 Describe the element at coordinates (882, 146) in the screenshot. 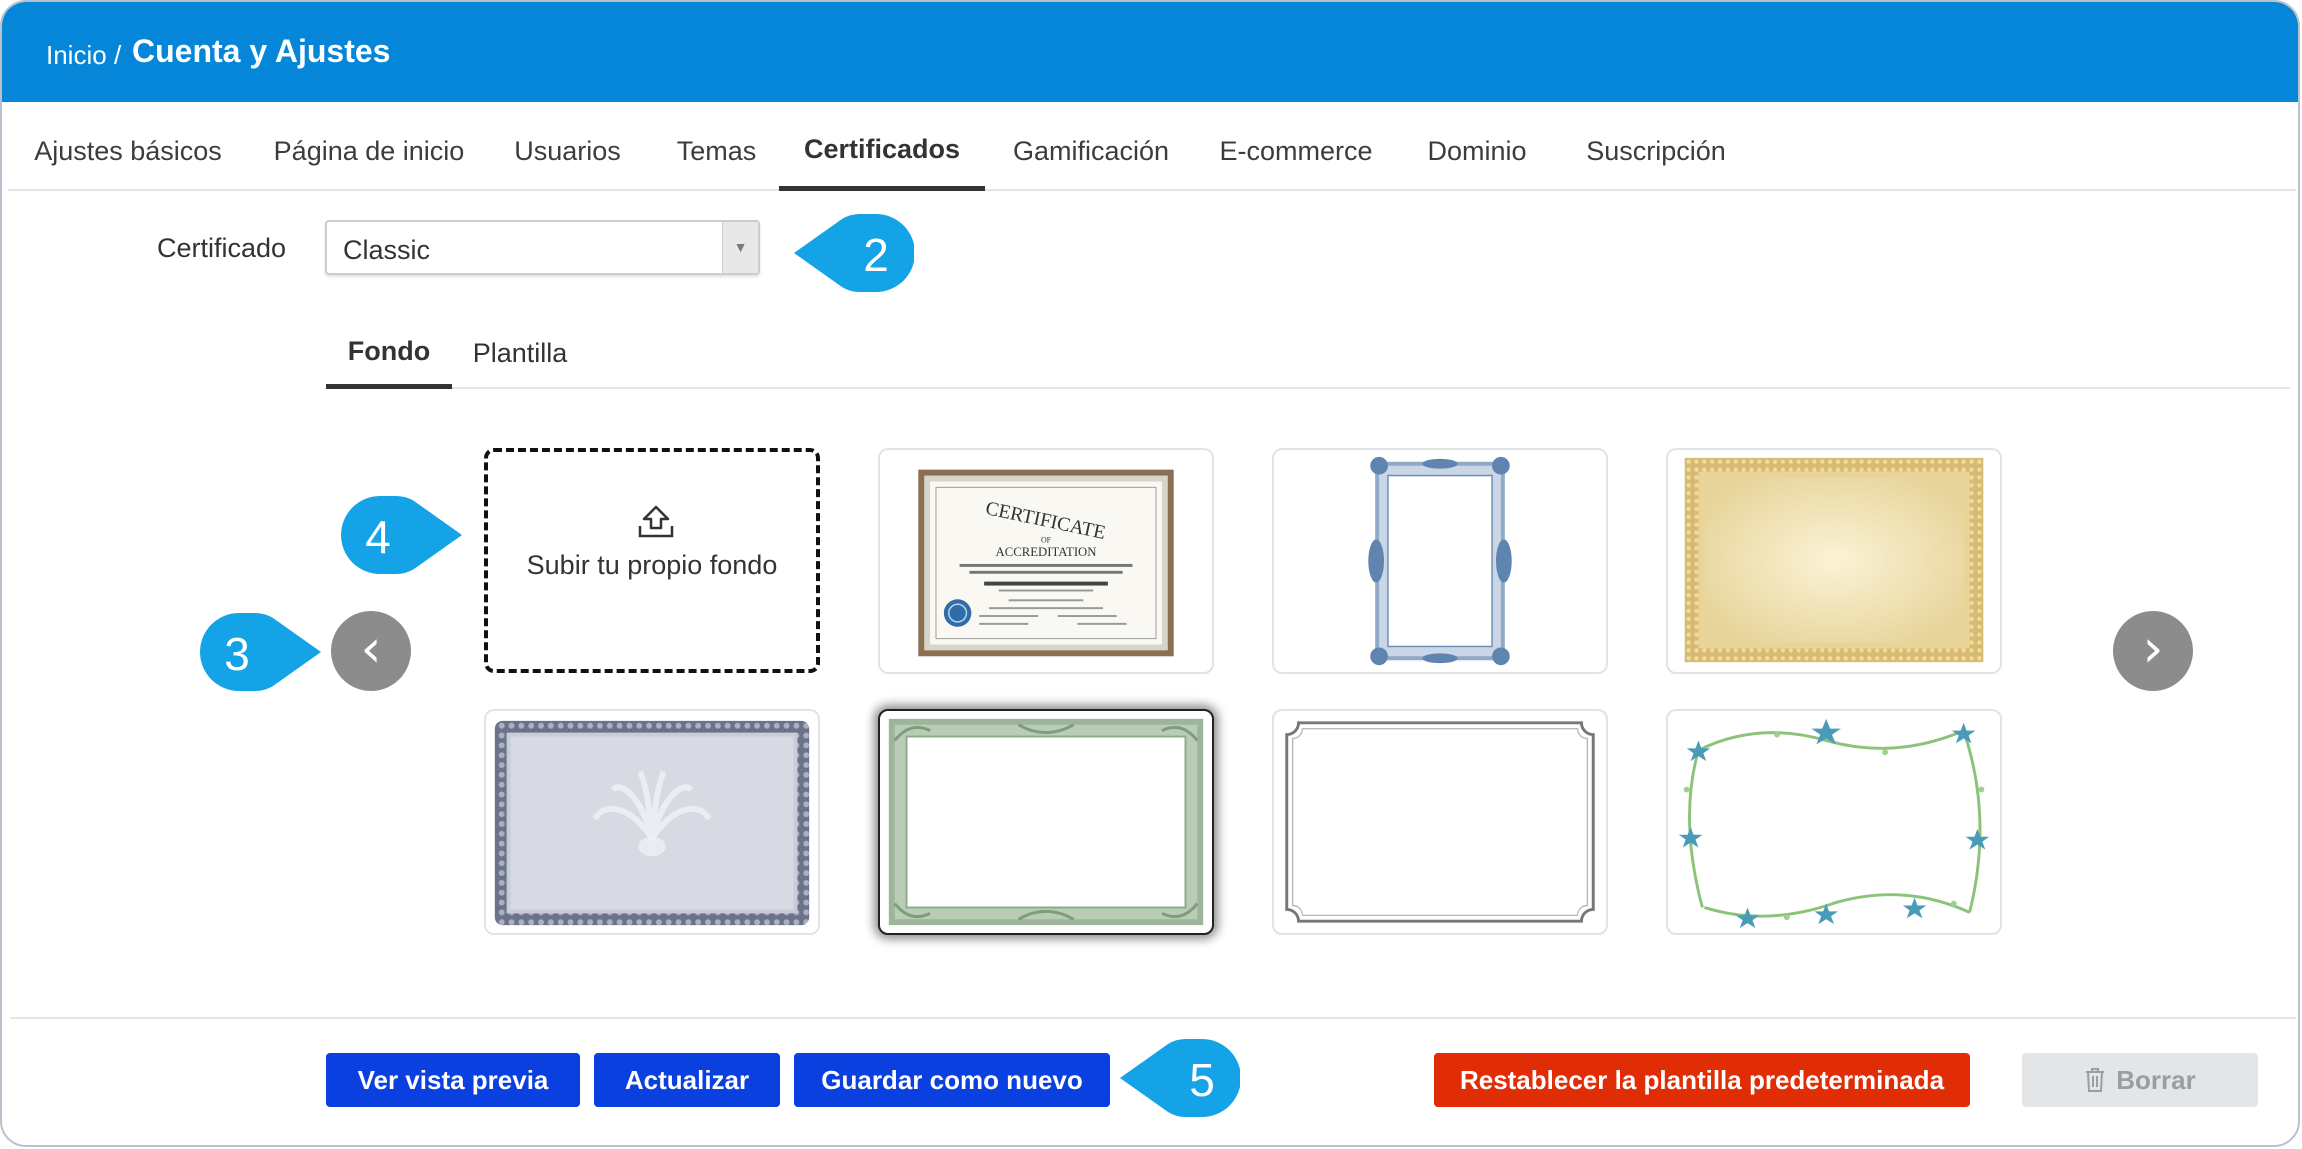

I see `tab-certificados: Certificados` at that location.